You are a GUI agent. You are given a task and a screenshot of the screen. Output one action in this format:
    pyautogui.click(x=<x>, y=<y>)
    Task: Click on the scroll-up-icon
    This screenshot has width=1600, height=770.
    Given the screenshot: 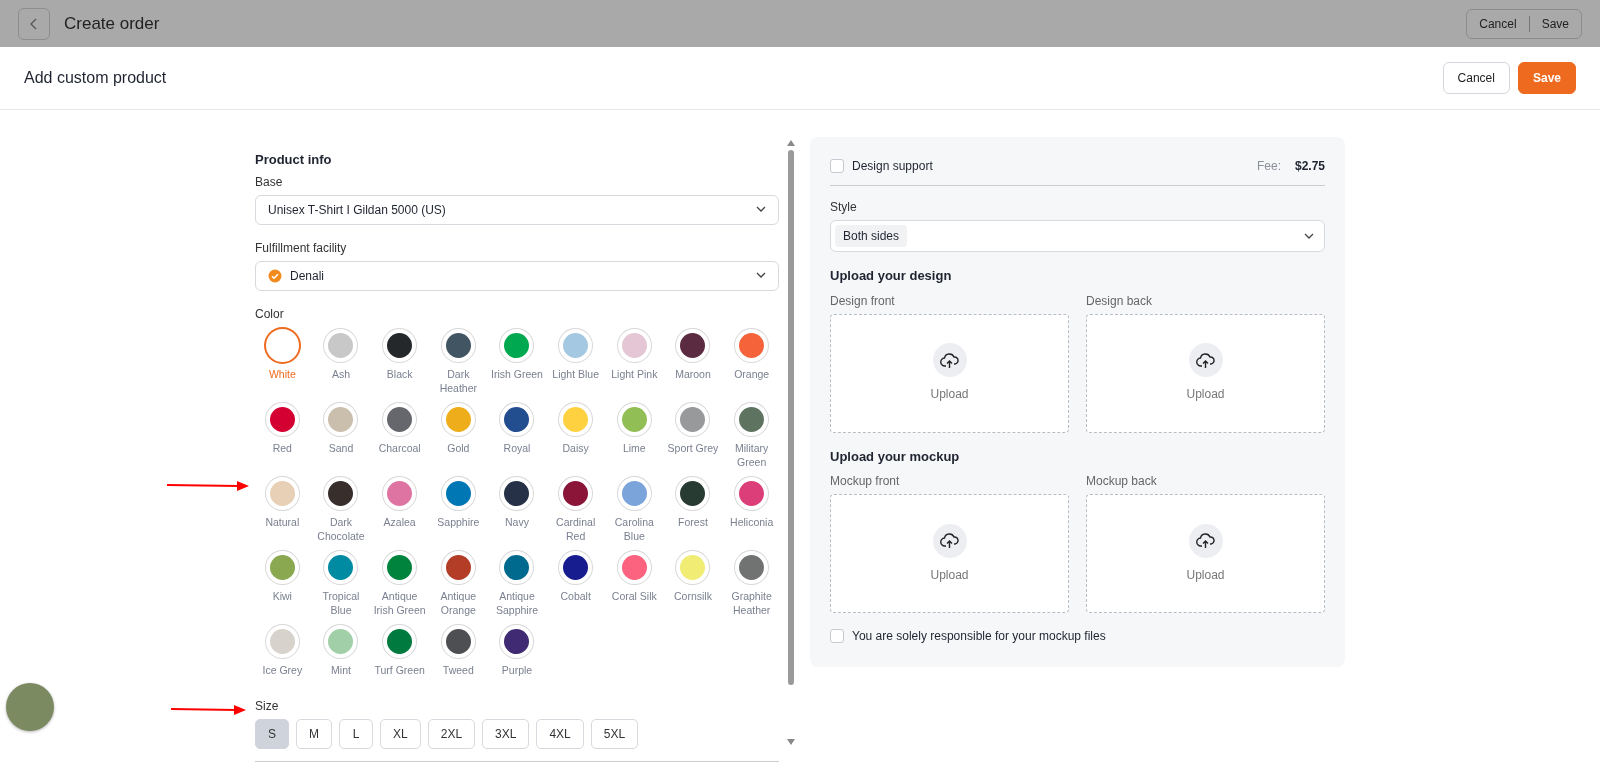 What is the action you would take?
    pyautogui.click(x=791, y=143)
    